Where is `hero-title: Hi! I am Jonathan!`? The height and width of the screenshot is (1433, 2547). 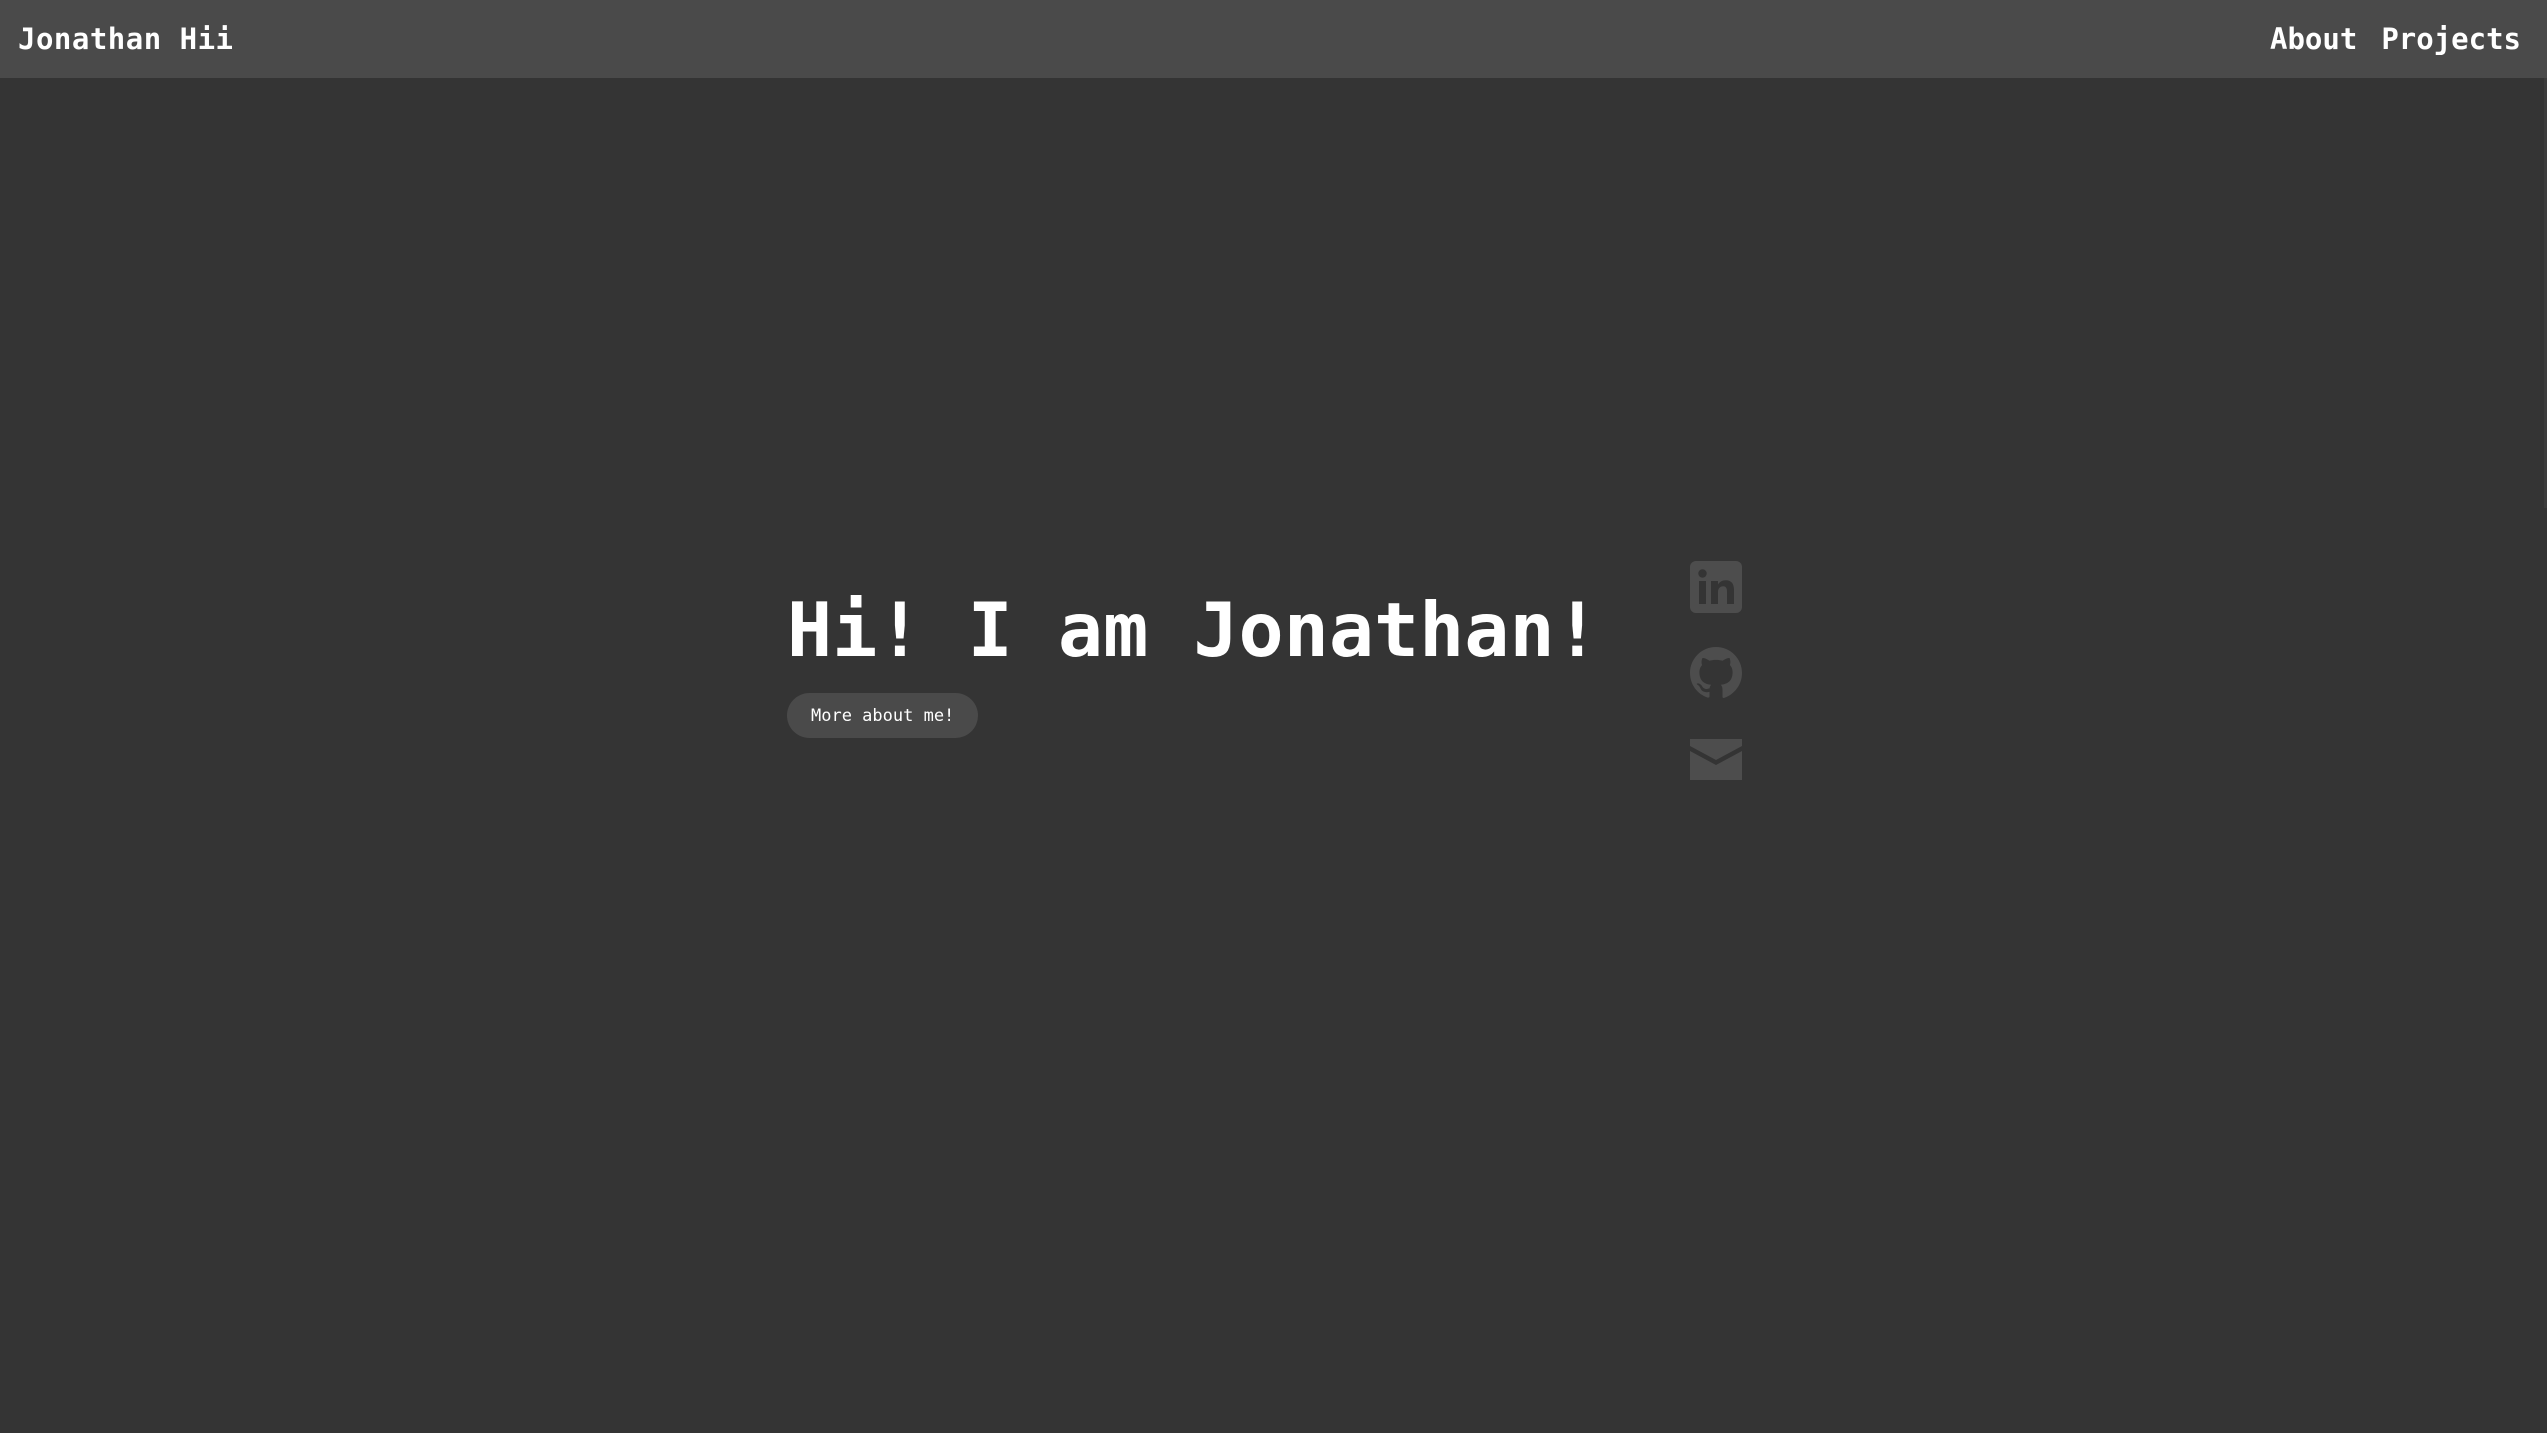 hero-title: Hi! I am Jonathan! is located at coordinates (1193, 630).